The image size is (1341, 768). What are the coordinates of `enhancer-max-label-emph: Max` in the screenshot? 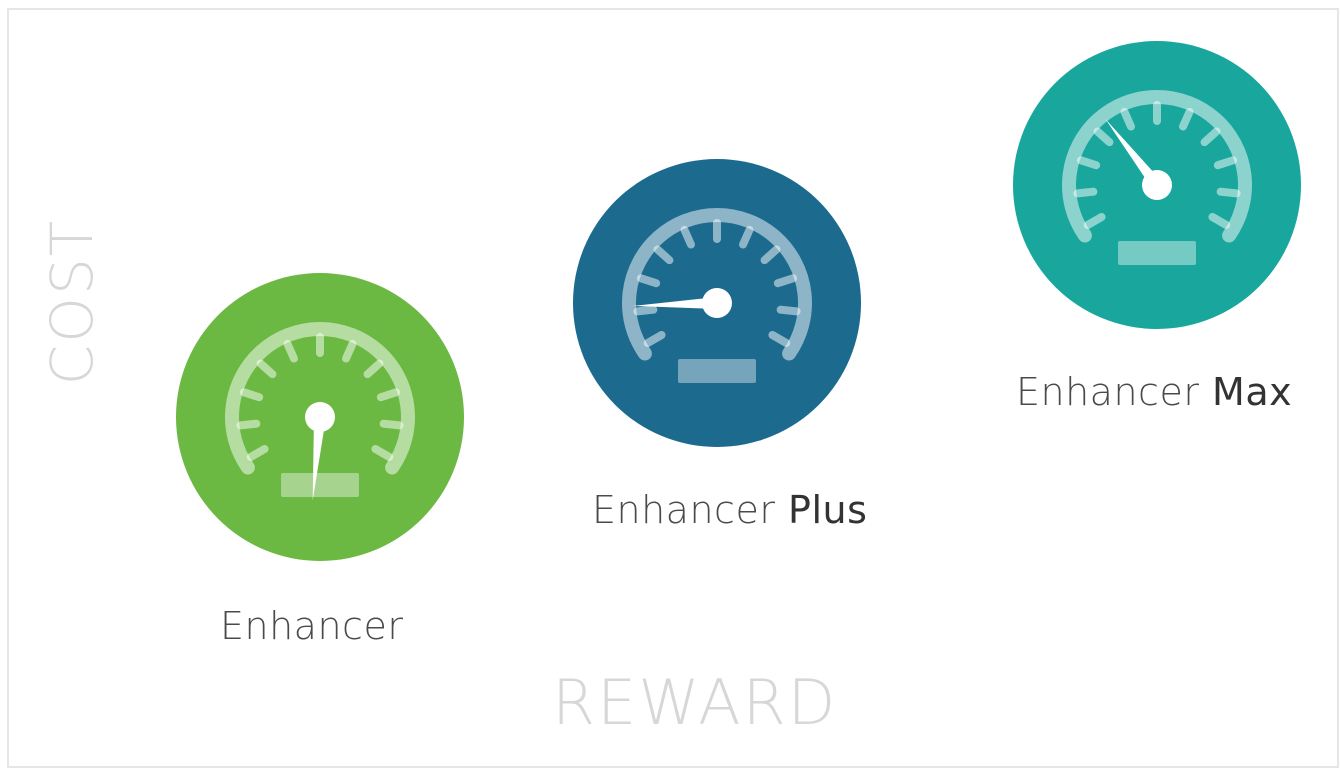 It's located at (1252, 392).